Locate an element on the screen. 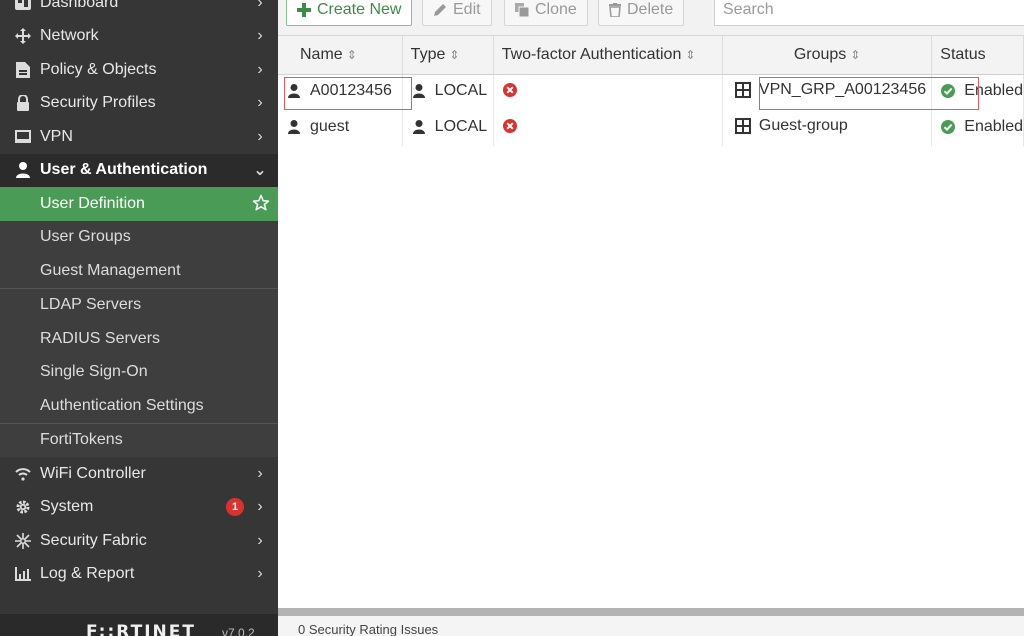  edit-button: Edit is located at coordinates (457, 13).